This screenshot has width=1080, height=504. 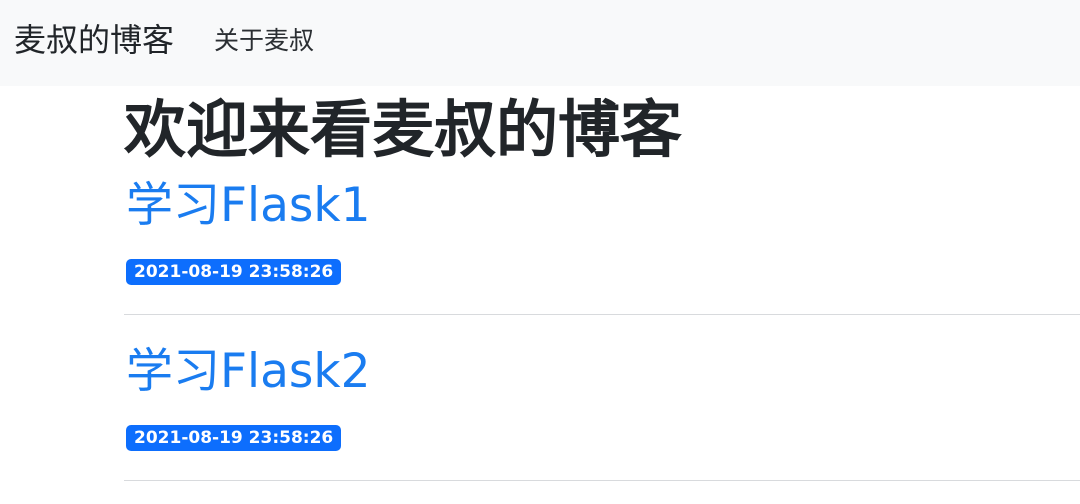 I want to click on navbar-brand: 麦叔的博客, so click(x=94, y=40).